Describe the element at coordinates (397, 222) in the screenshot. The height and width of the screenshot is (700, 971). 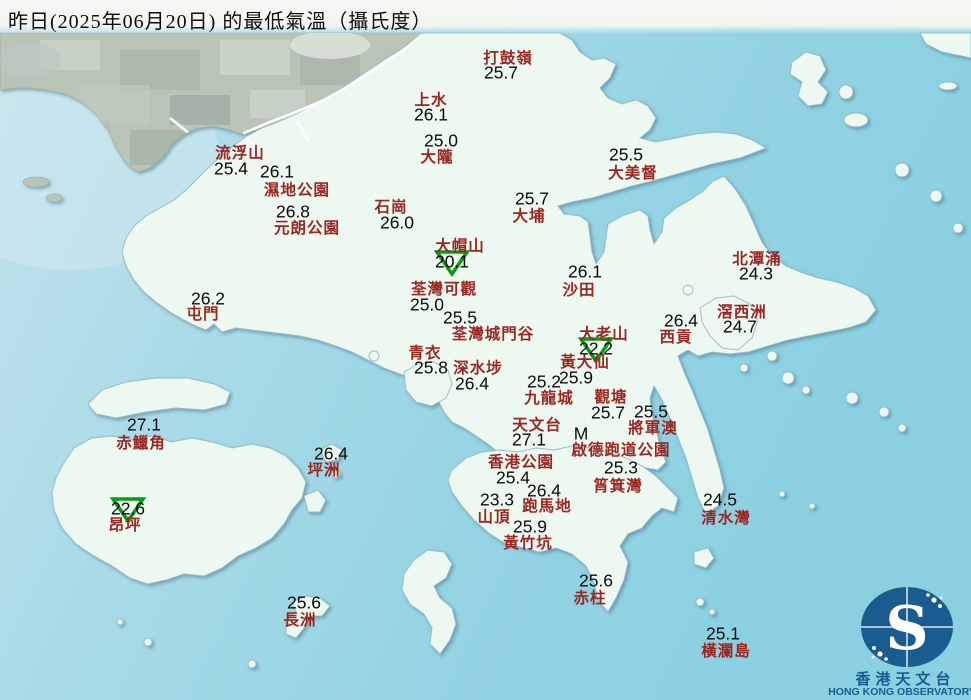
I see `station-value: 26.0` at that location.